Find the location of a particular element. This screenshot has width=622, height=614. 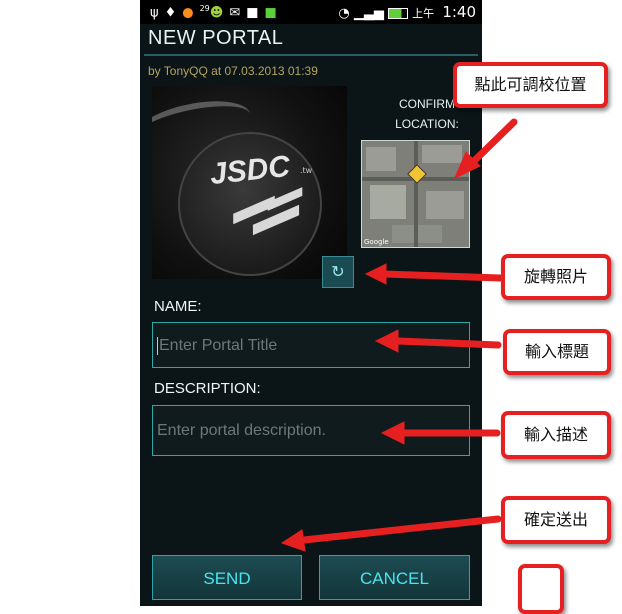

arrow-head-send is located at coordinates (293, 540).